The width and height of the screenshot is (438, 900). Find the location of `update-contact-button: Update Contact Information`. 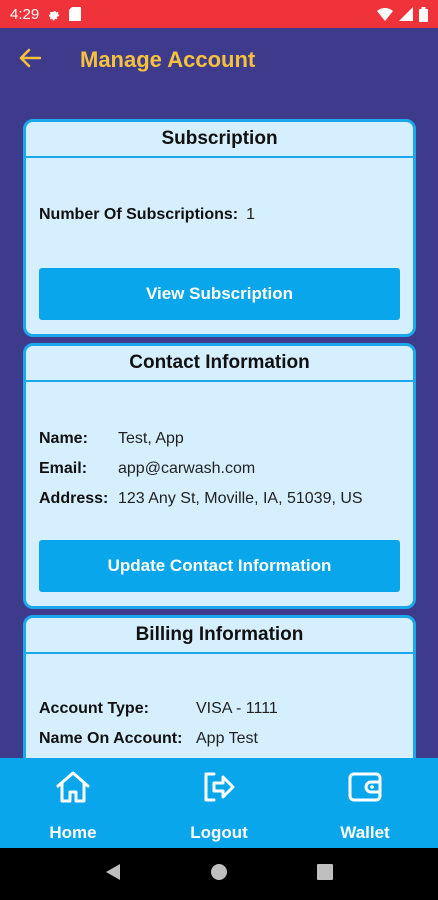

update-contact-button: Update Contact Information is located at coordinates (219, 566).